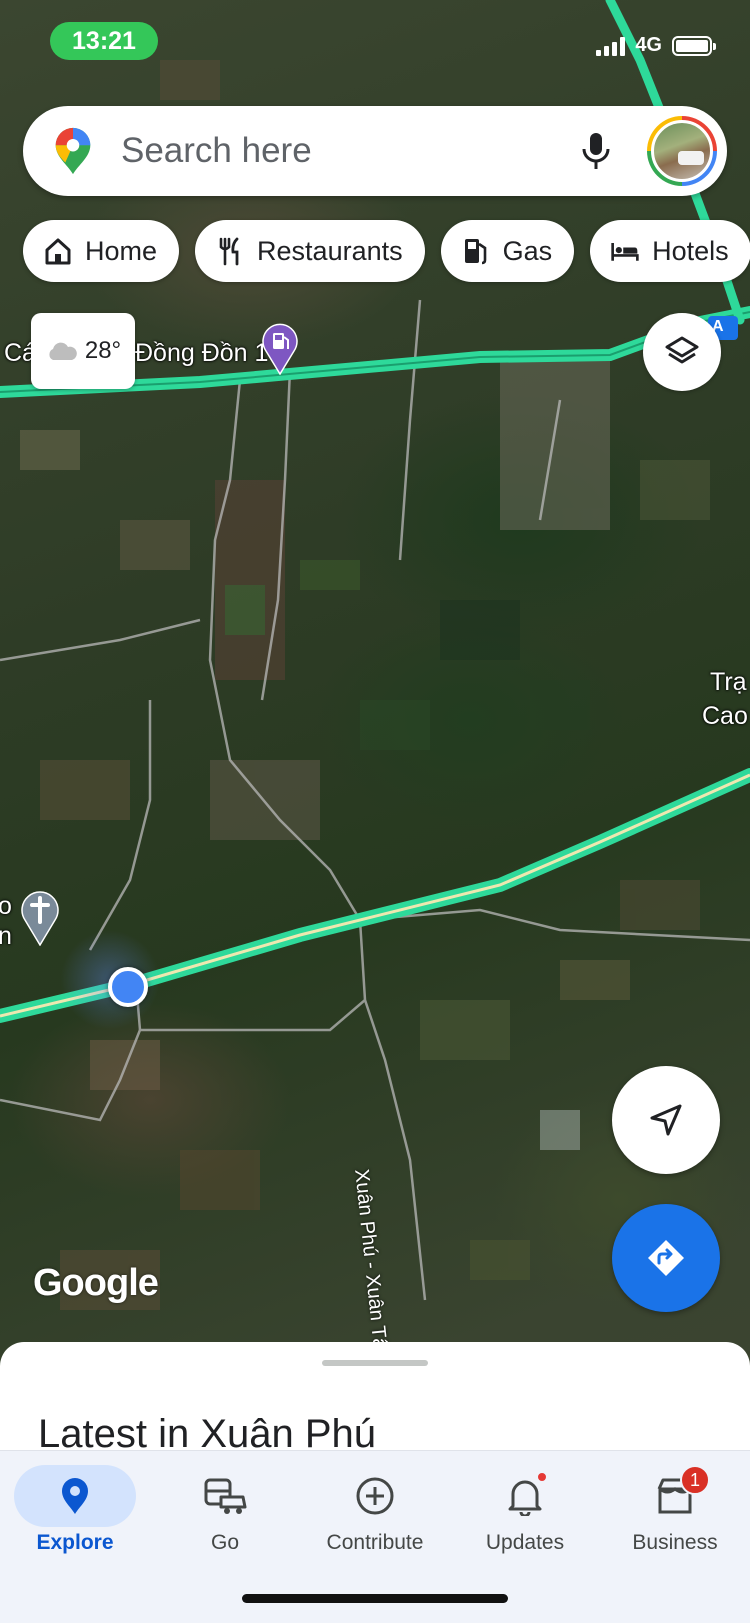  Describe the element at coordinates (525, 1498) in the screenshot. I see `bell-icon` at that location.